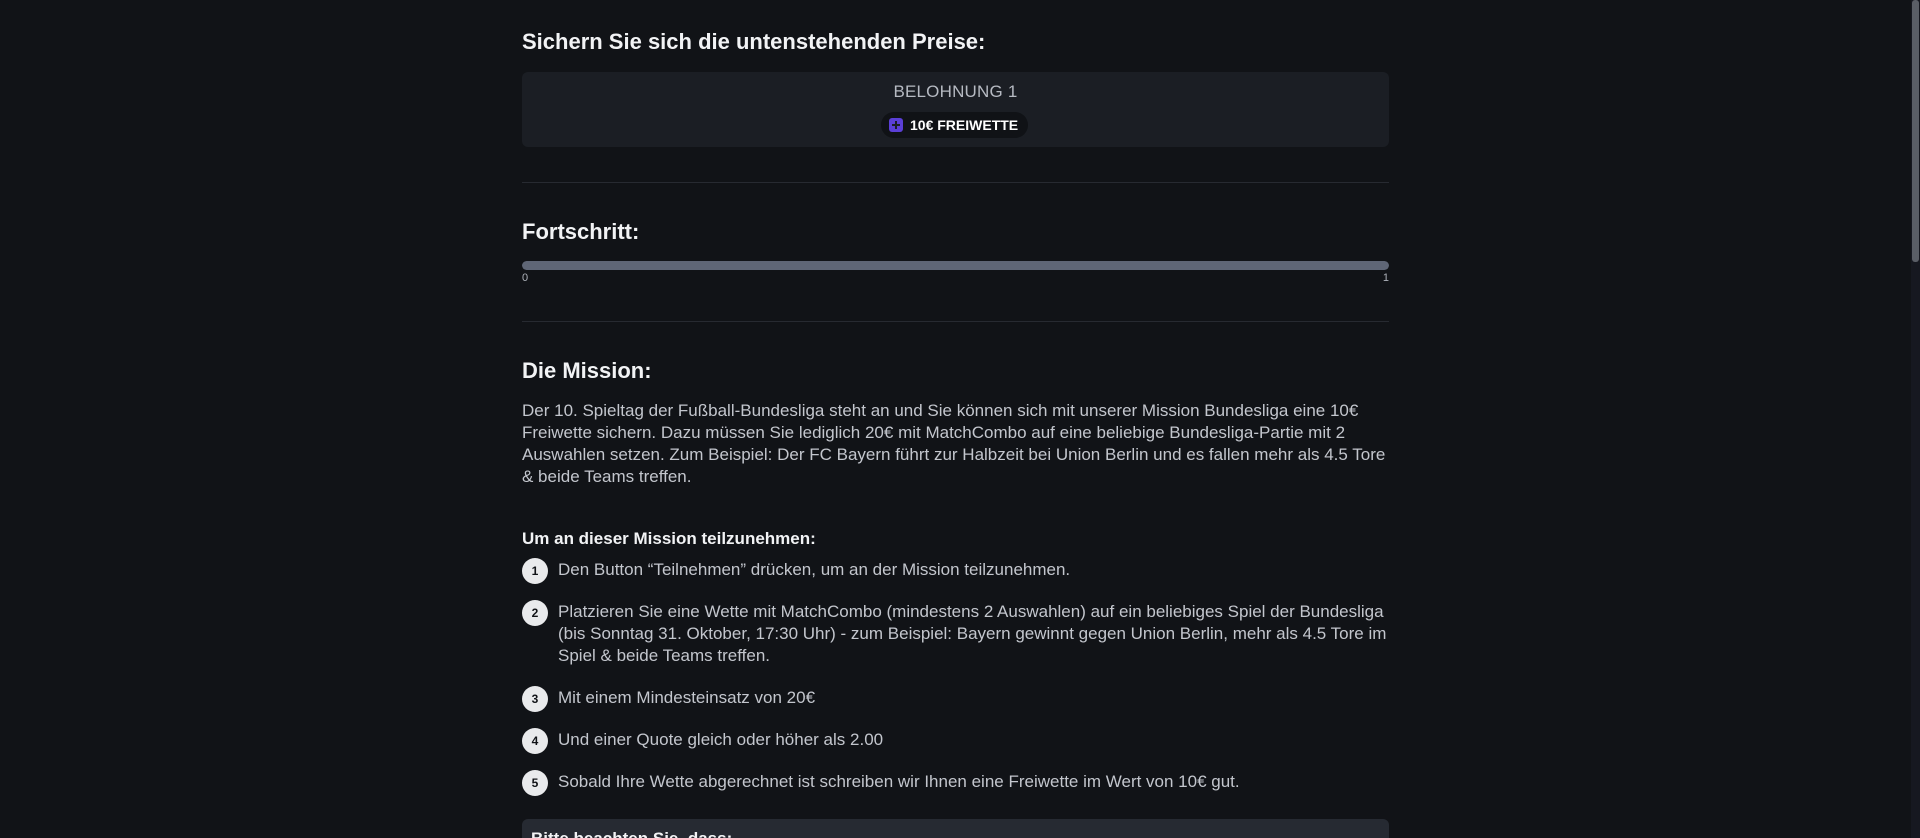  I want to click on progress-title: Fortschritt:, so click(581, 231).